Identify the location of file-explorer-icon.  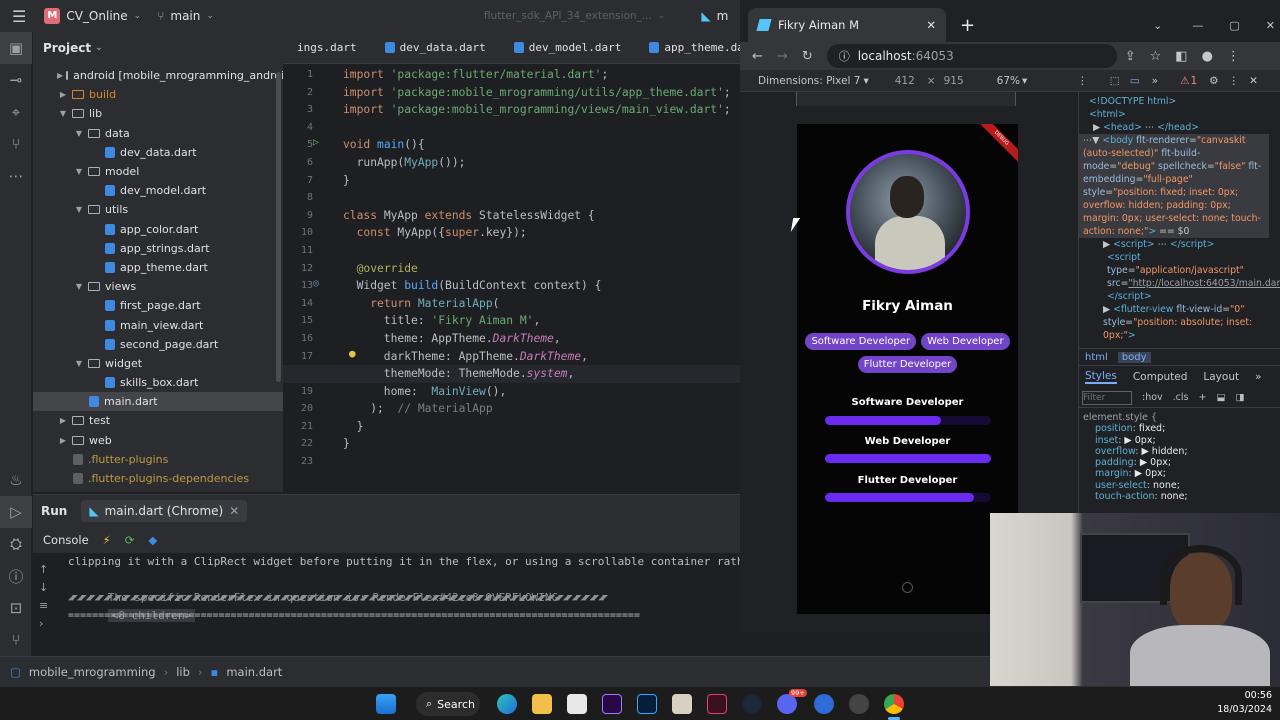
(542, 704).